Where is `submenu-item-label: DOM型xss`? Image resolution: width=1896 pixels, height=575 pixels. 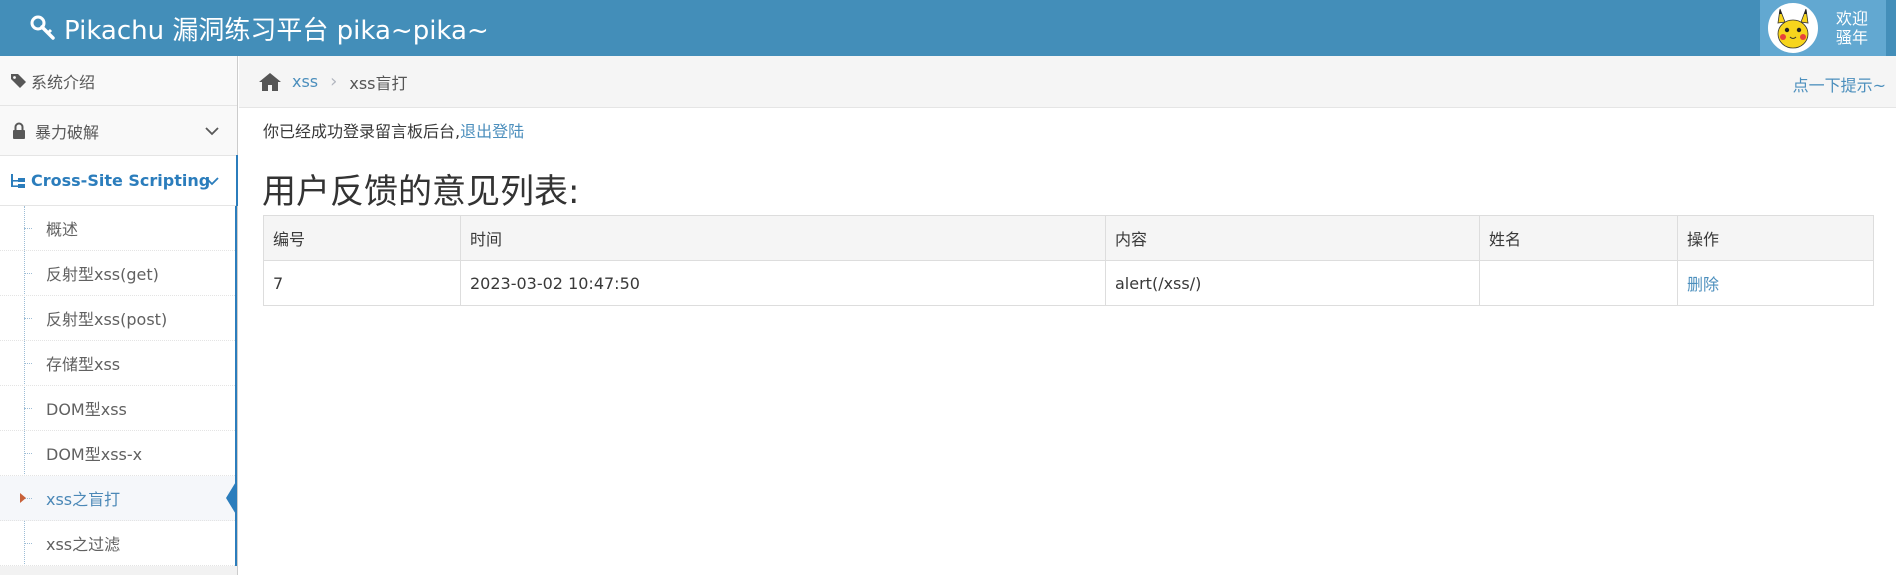 submenu-item-label: DOM型xss is located at coordinates (86, 409).